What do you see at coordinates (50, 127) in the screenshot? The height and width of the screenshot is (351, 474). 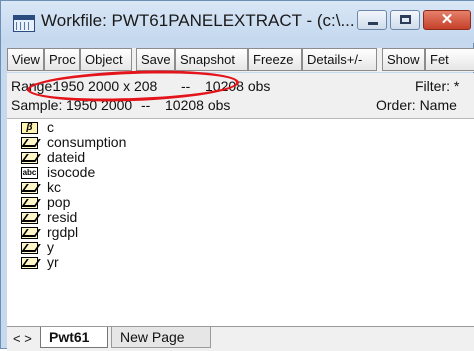 I see `object-name: c` at bounding box center [50, 127].